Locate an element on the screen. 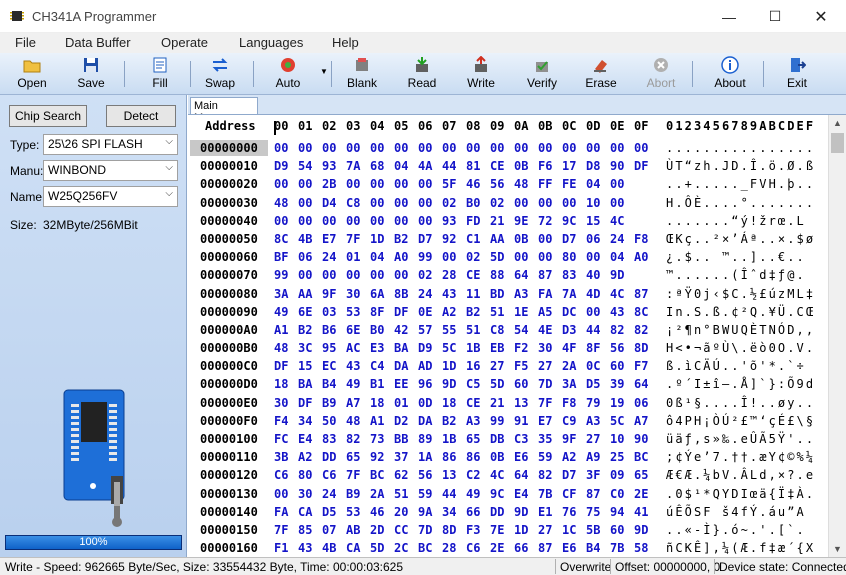  hex-byte: D5 is located at coordinates (596, 384).